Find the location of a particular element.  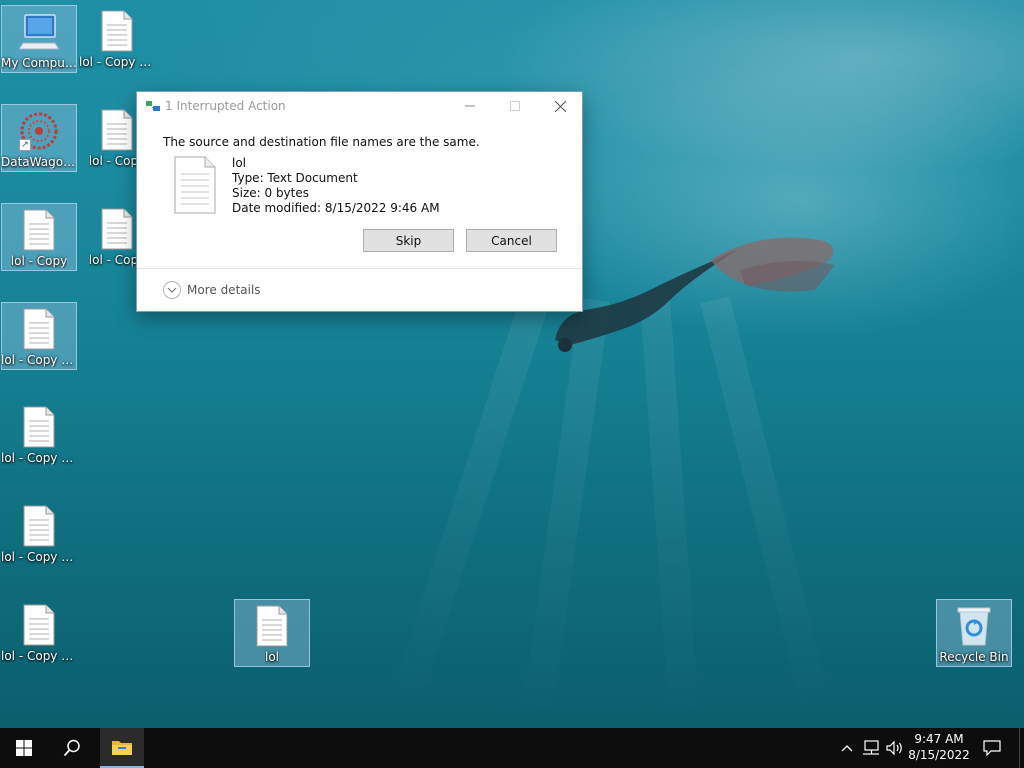

maximize-button is located at coordinates (515, 106).